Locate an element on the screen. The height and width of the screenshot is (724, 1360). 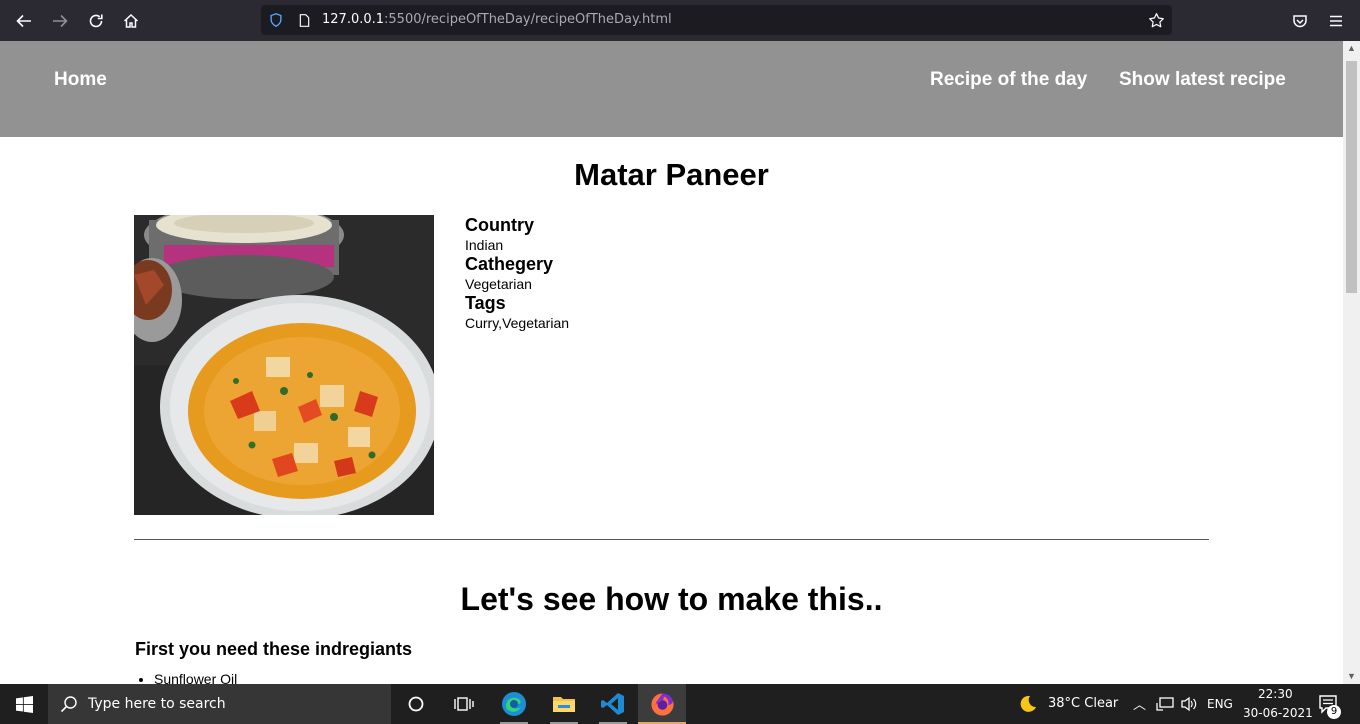
volume-icon is located at coordinates (1189, 706).